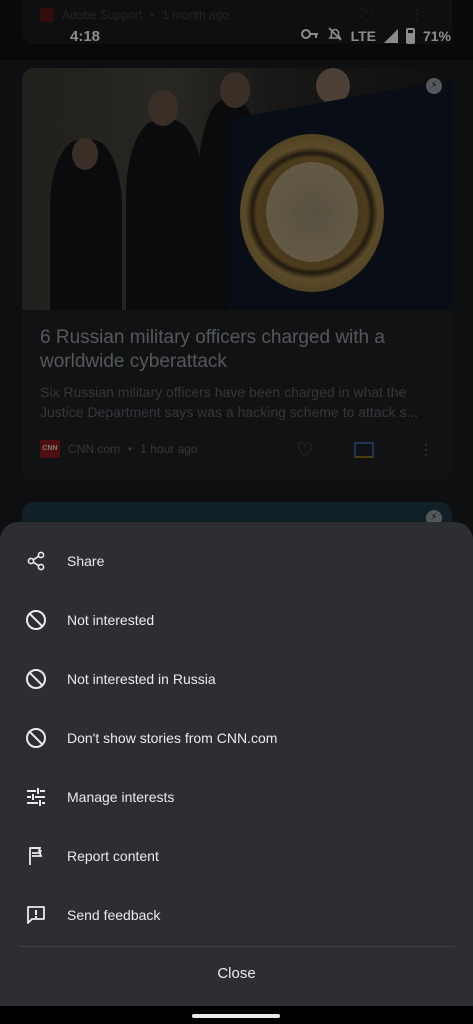  Describe the element at coordinates (113, 856) in the screenshot. I see `menu-item-label: Report content` at that location.